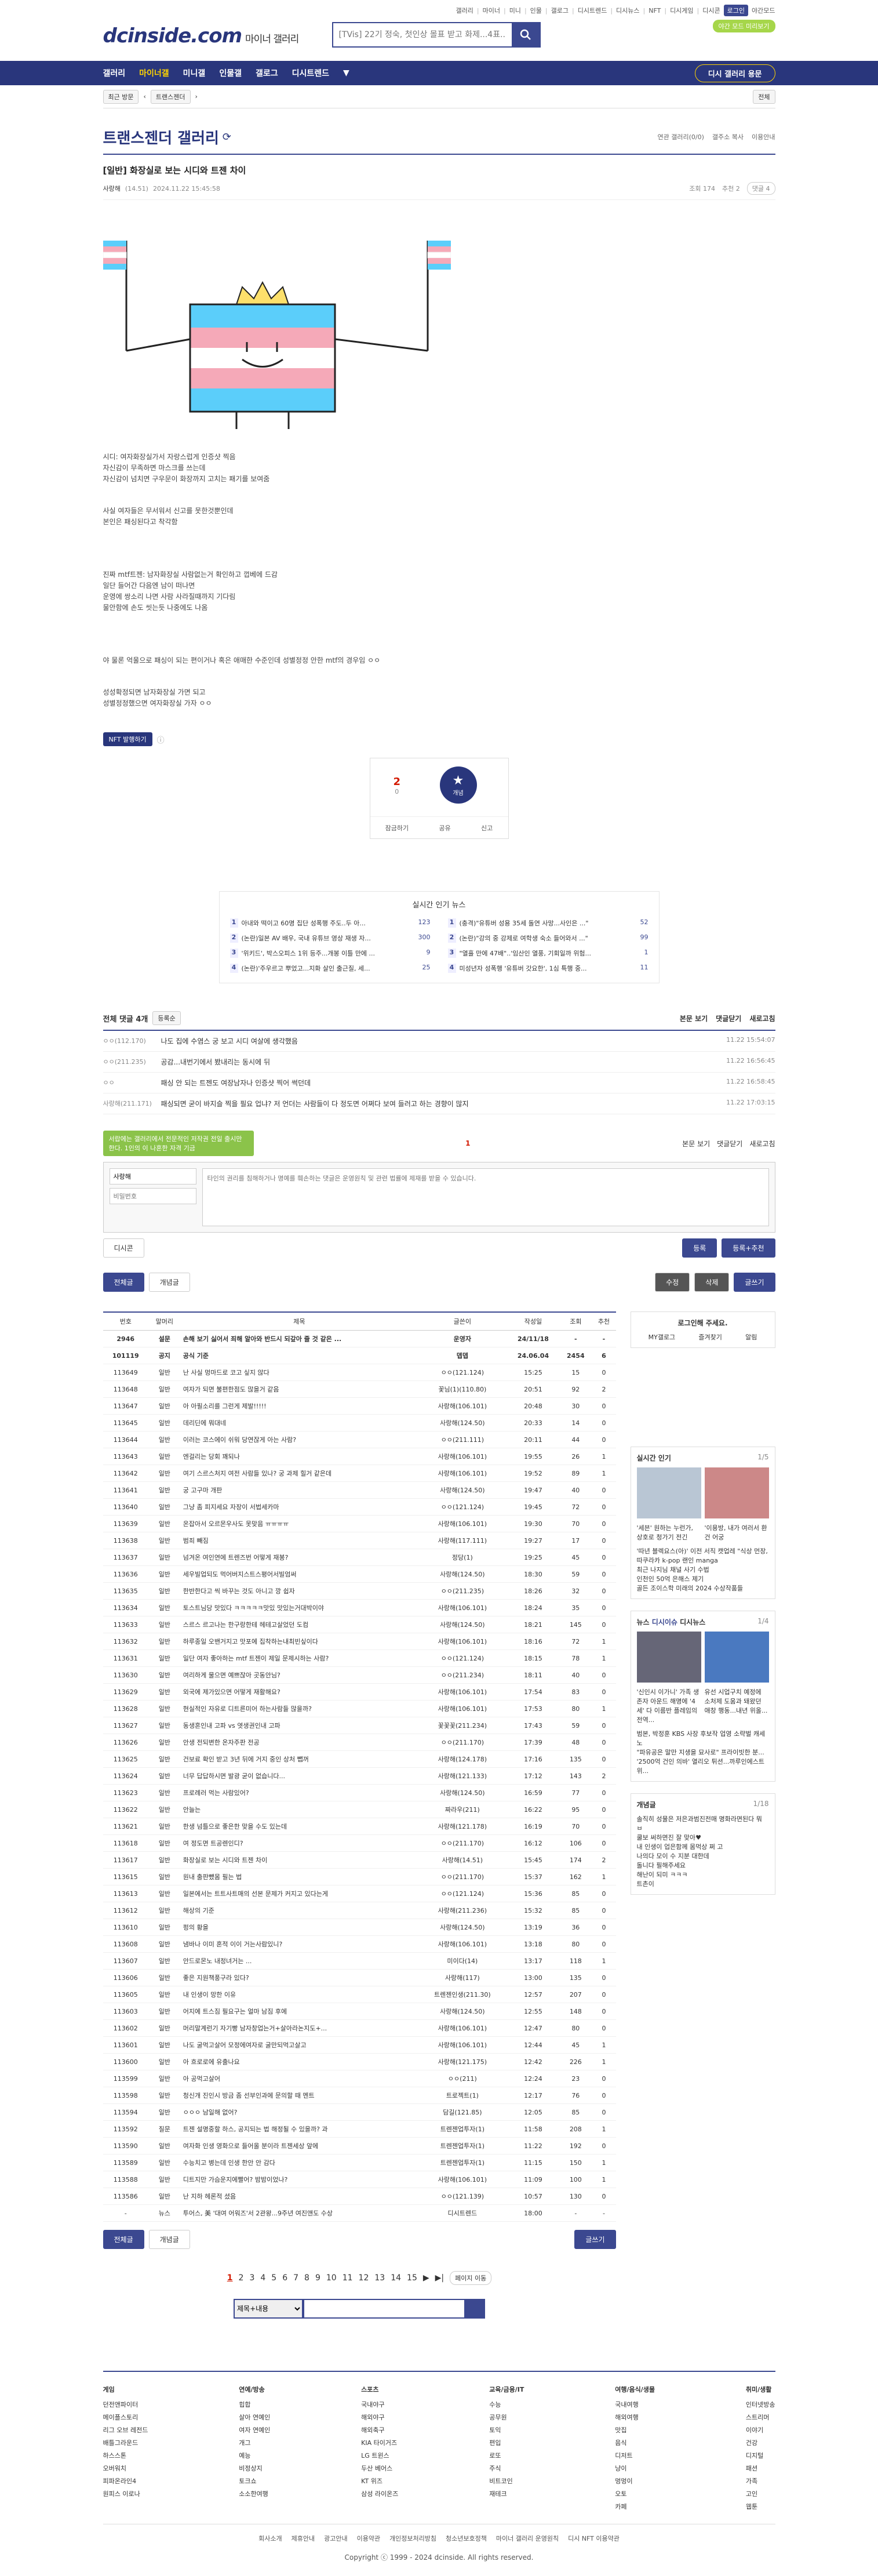 This screenshot has height=2576, width=878. What do you see at coordinates (254, 2404) in the screenshot?
I see `footer-link: 힙합` at bounding box center [254, 2404].